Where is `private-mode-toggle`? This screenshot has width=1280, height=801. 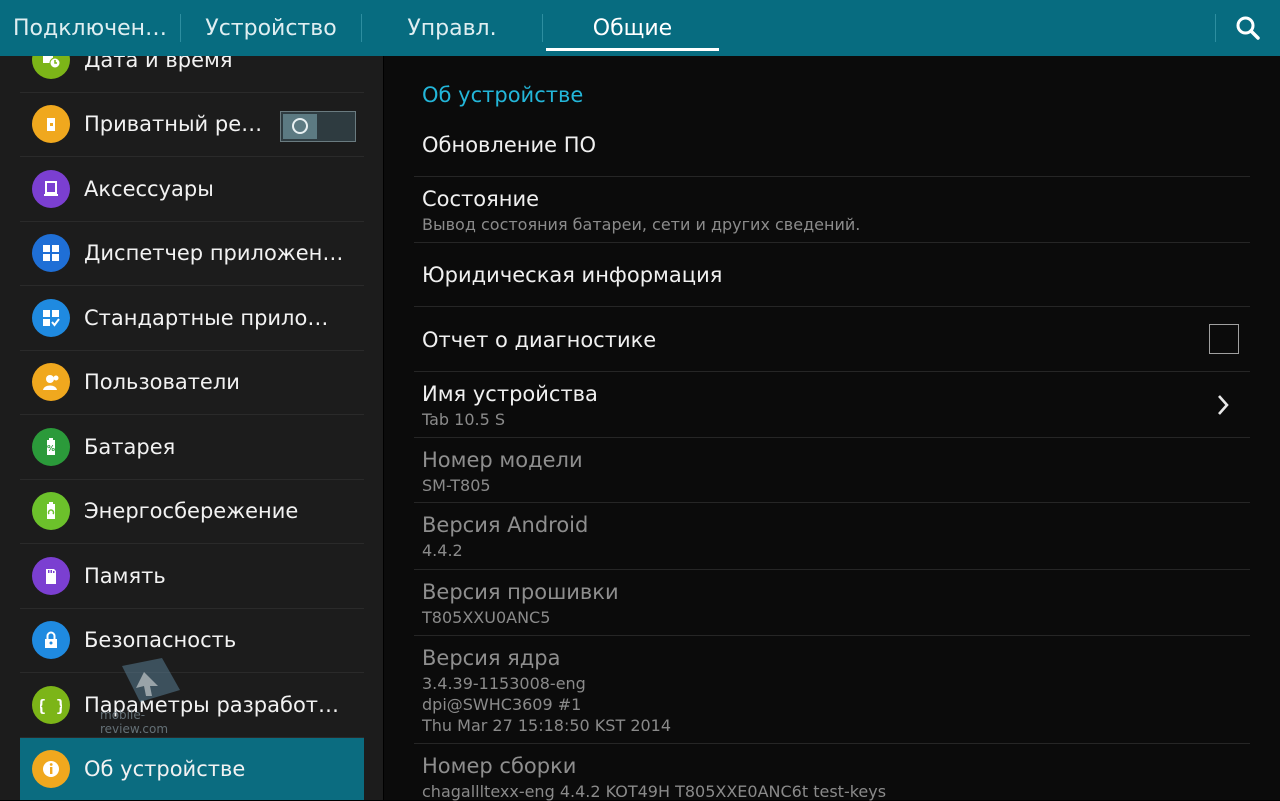
private-mode-toggle is located at coordinates (318, 126).